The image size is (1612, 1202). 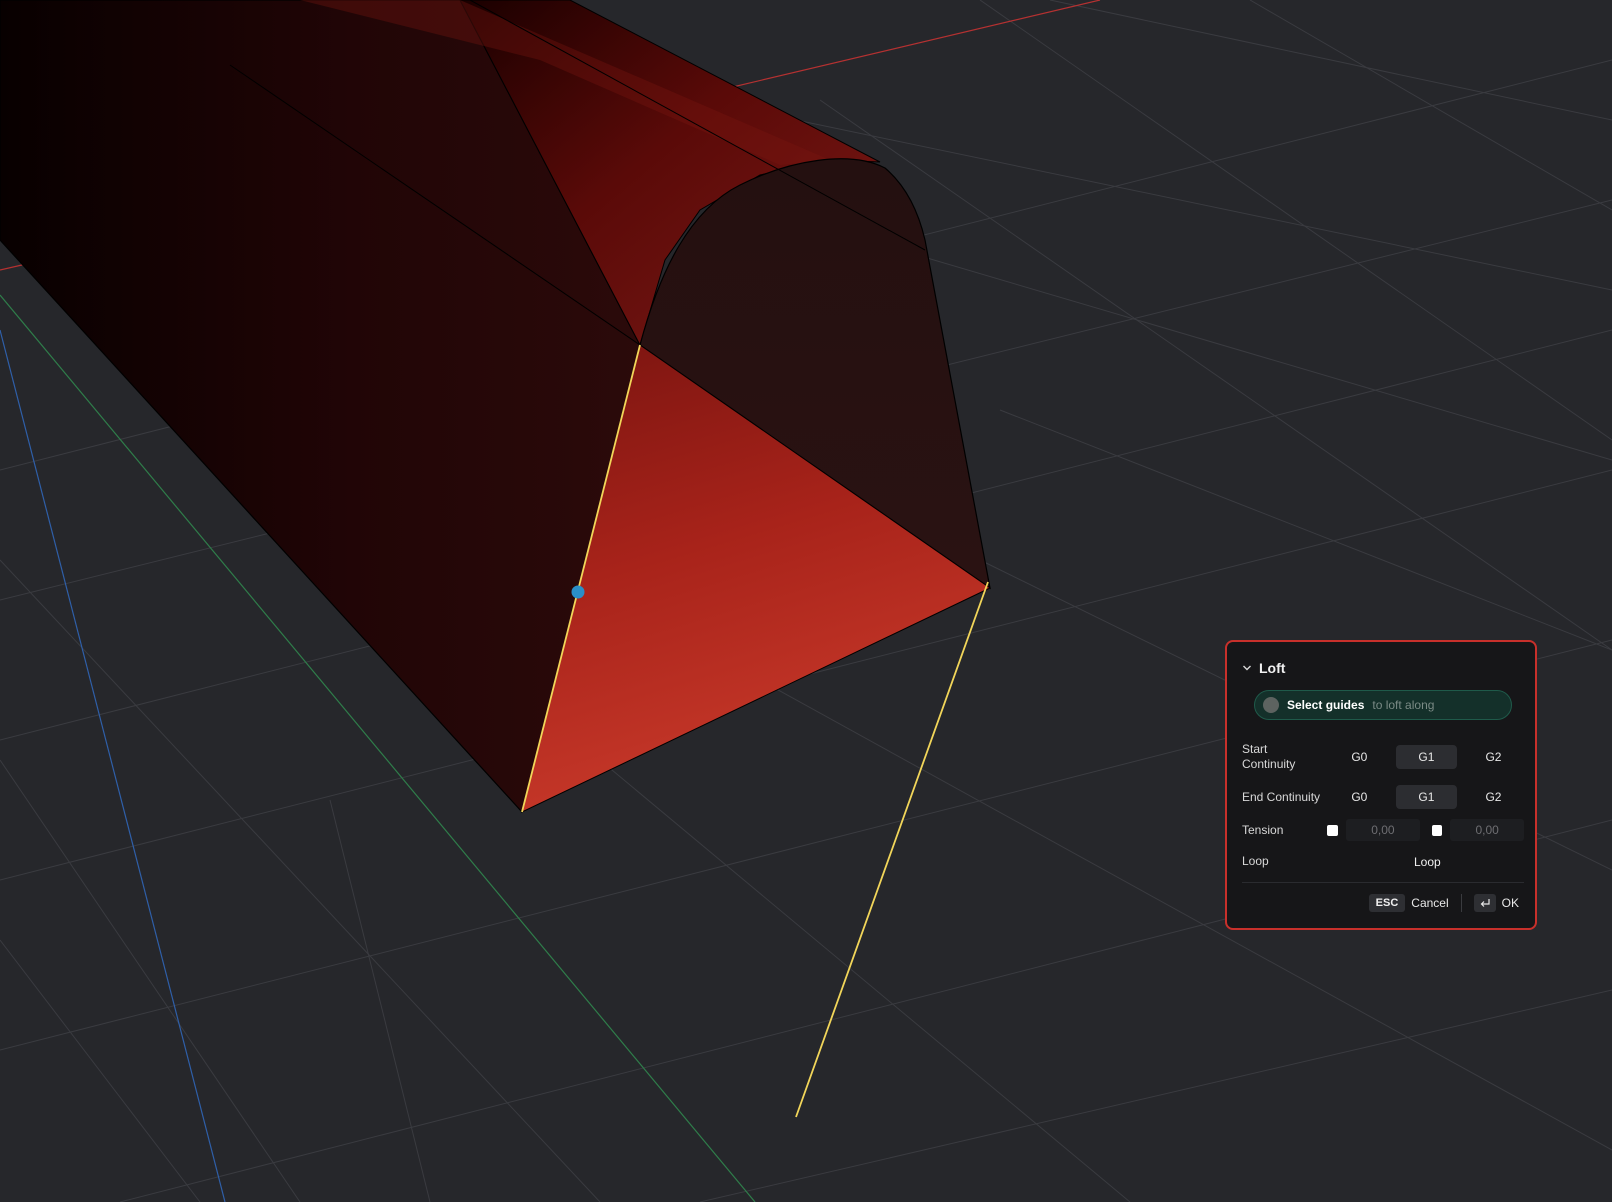 What do you see at coordinates (1427, 862) in the screenshot?
I see `loop-toggle-button: Loop` at bounding box center [1427, 862].